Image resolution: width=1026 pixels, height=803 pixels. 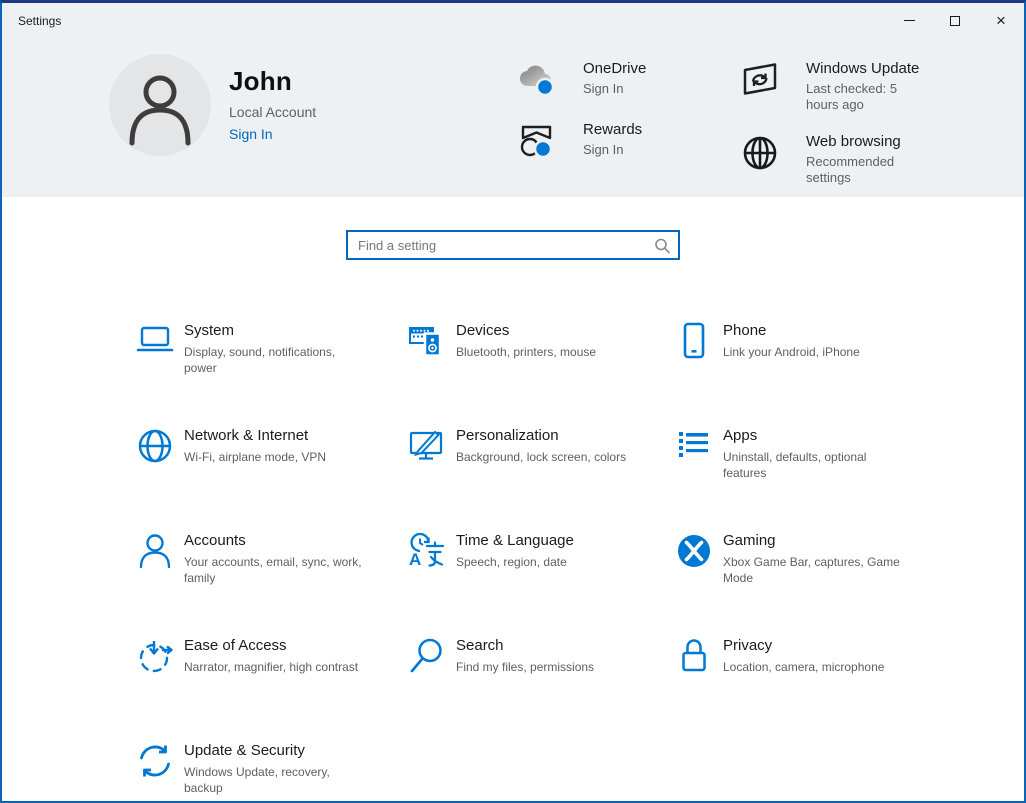 I want to click on minimize-icon, so click(x=909, y=20).